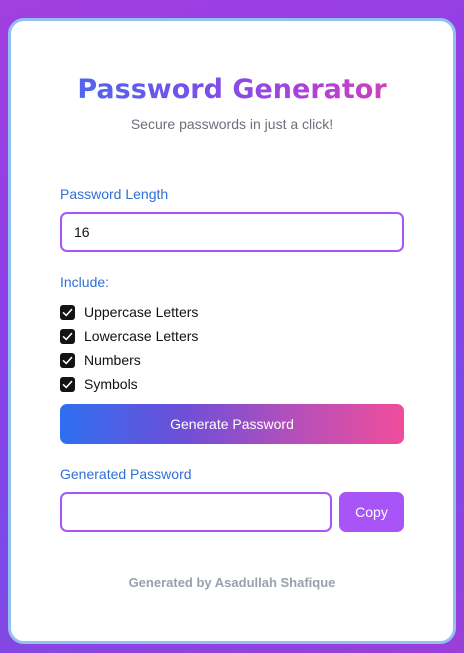  I want to click on option-symbols: Symbols, so click(129, 384).